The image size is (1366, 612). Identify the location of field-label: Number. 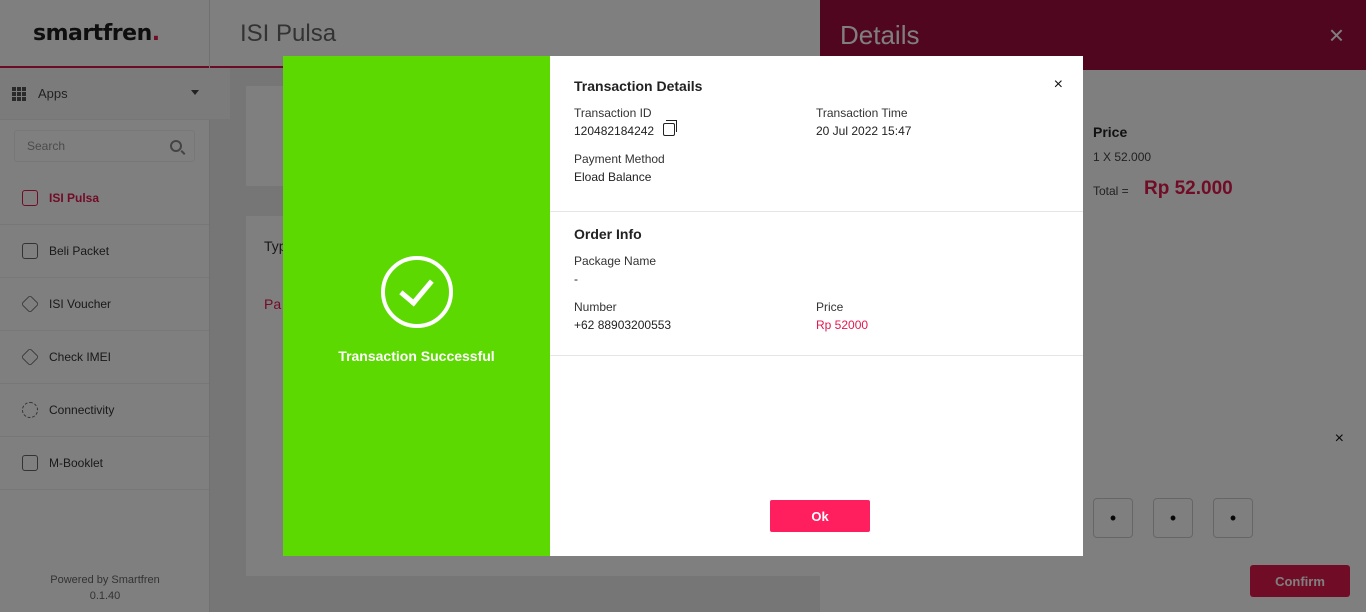
(595, 307).